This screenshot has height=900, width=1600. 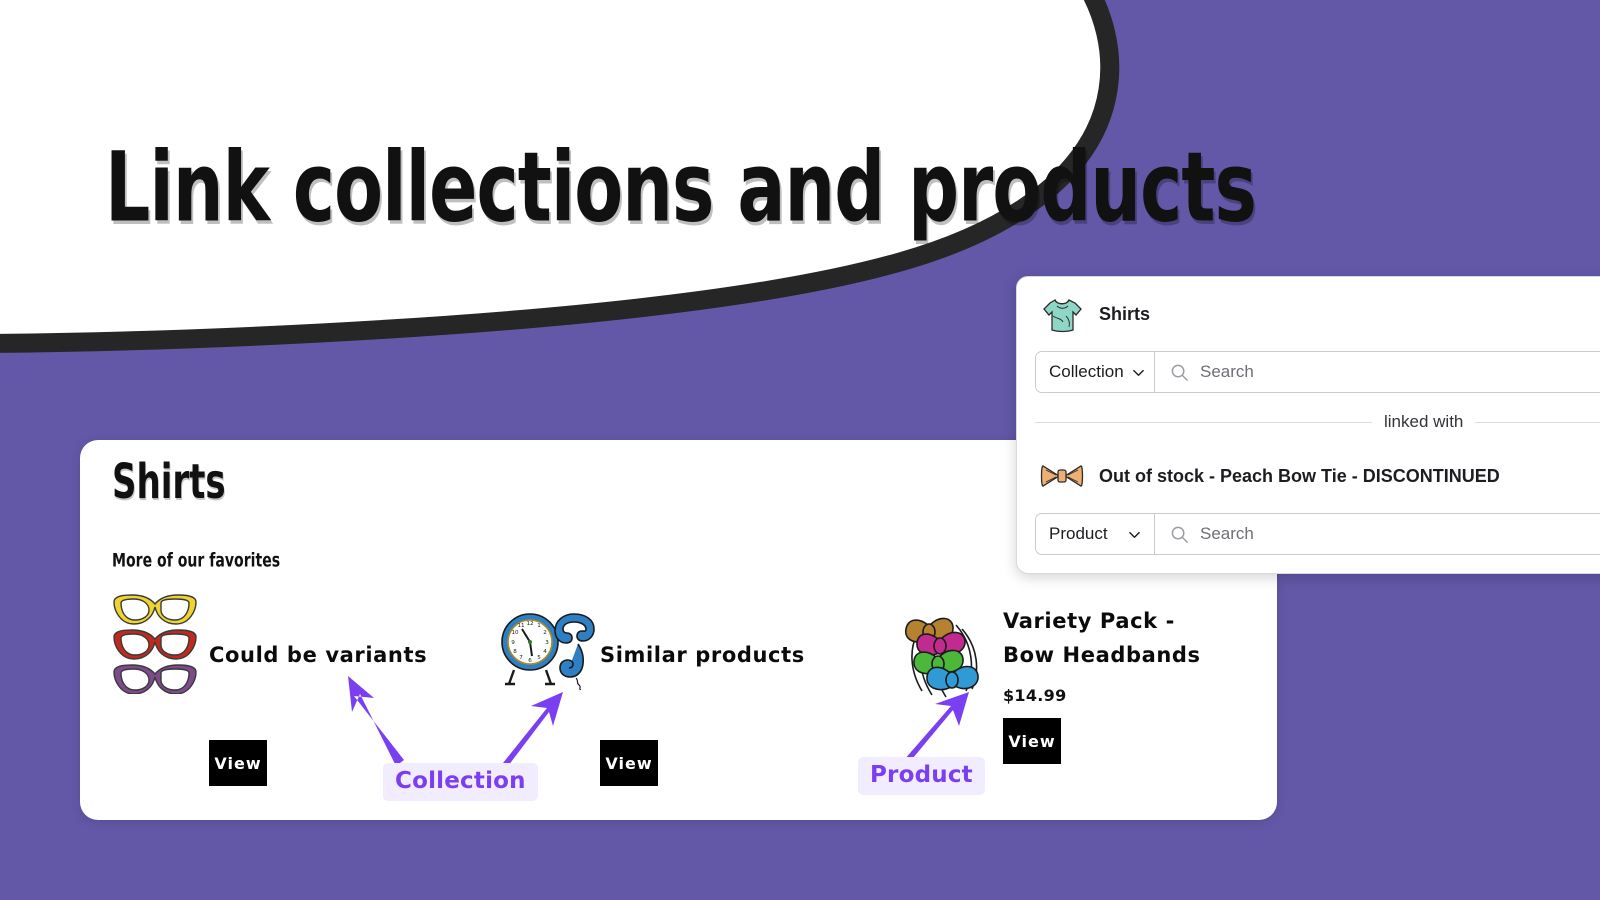 I want to click on divider-rule-right, so click(x=1537, y=422).